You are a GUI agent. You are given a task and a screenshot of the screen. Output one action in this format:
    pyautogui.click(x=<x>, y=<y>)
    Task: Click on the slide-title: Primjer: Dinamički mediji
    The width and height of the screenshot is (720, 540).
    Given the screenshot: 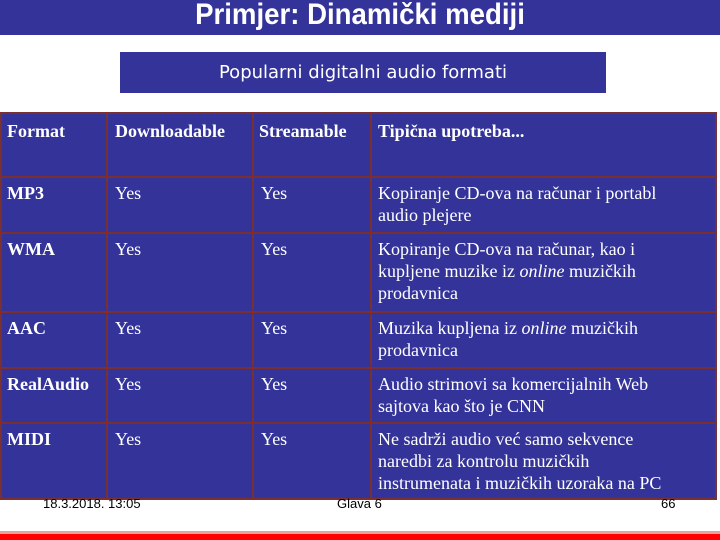 What is the action you would take?
    pyautogui.click(x=360, y=15)
    